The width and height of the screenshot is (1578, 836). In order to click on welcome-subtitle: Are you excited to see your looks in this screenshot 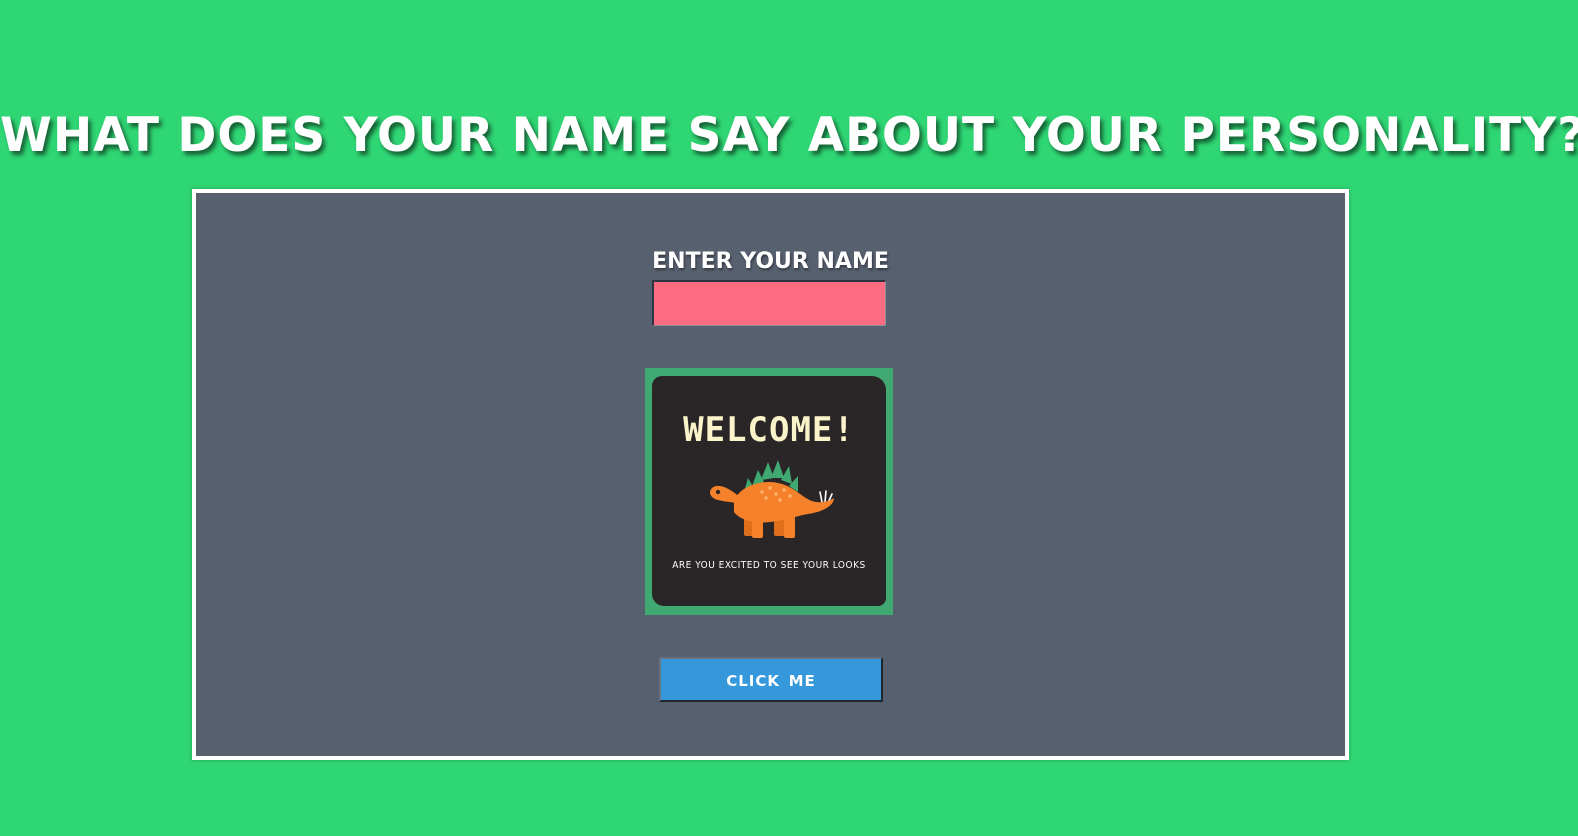, I will do `click(769, 565)`.